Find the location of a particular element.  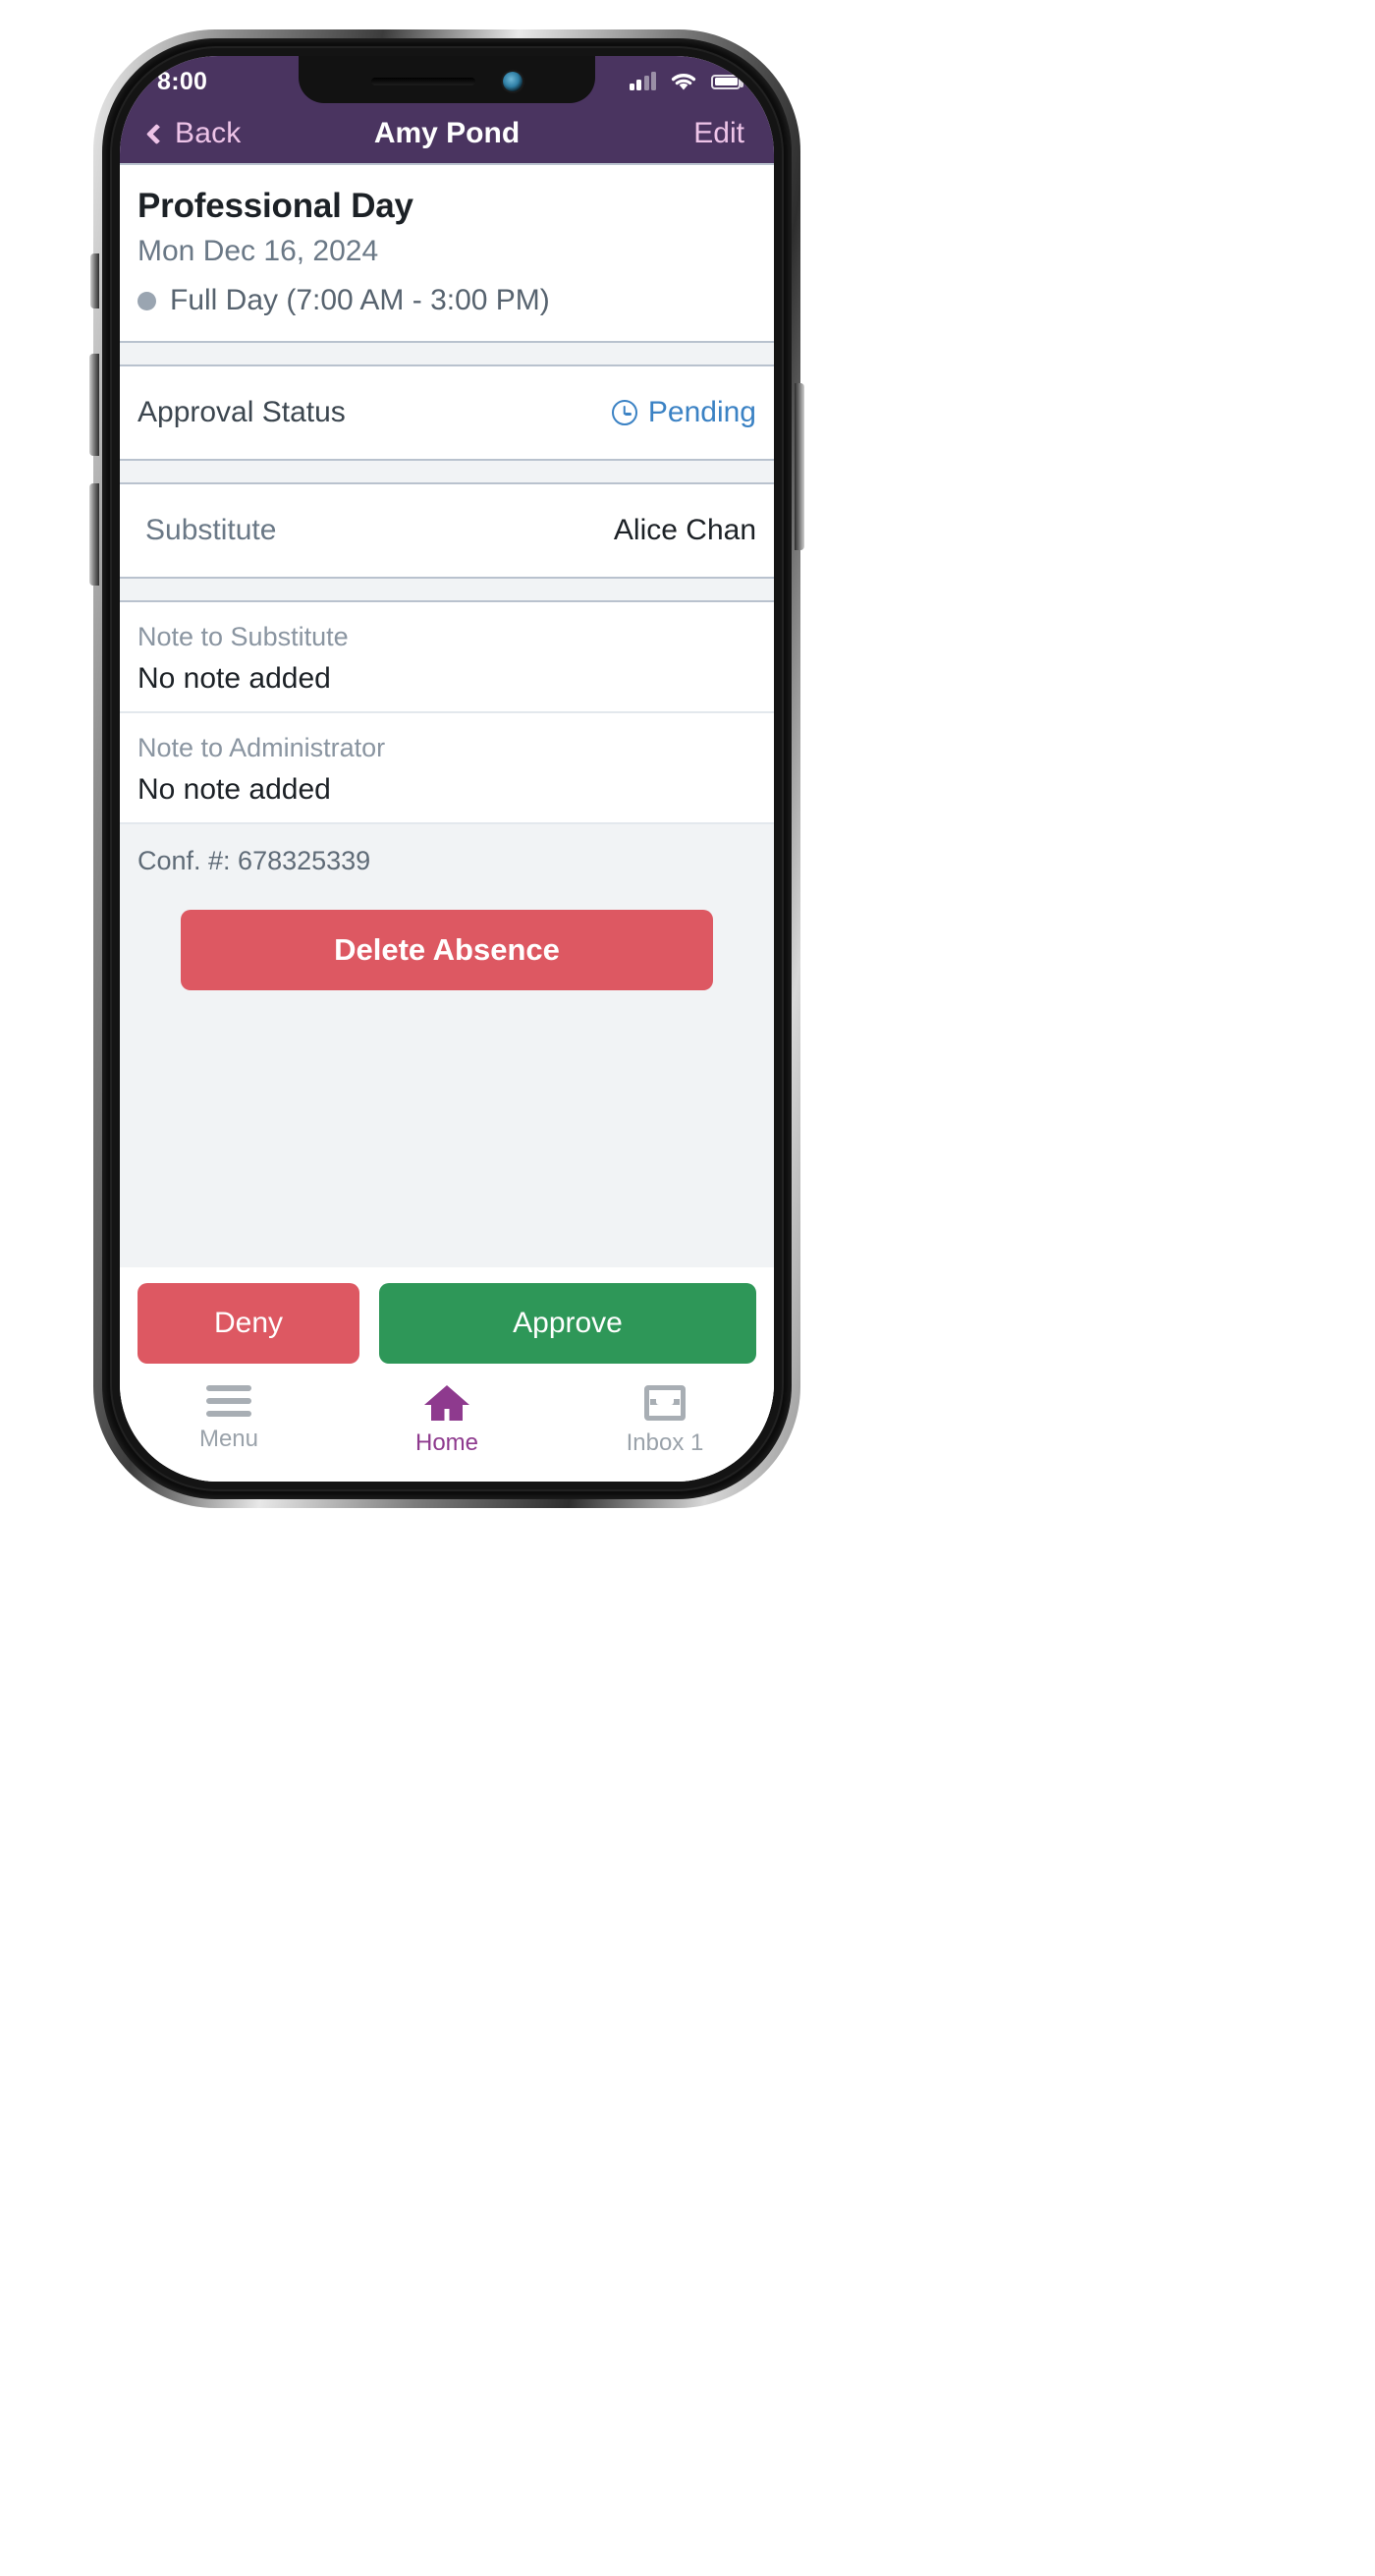

substitute-row: Substitute Alice Chan is located at coordinates (447, 530).